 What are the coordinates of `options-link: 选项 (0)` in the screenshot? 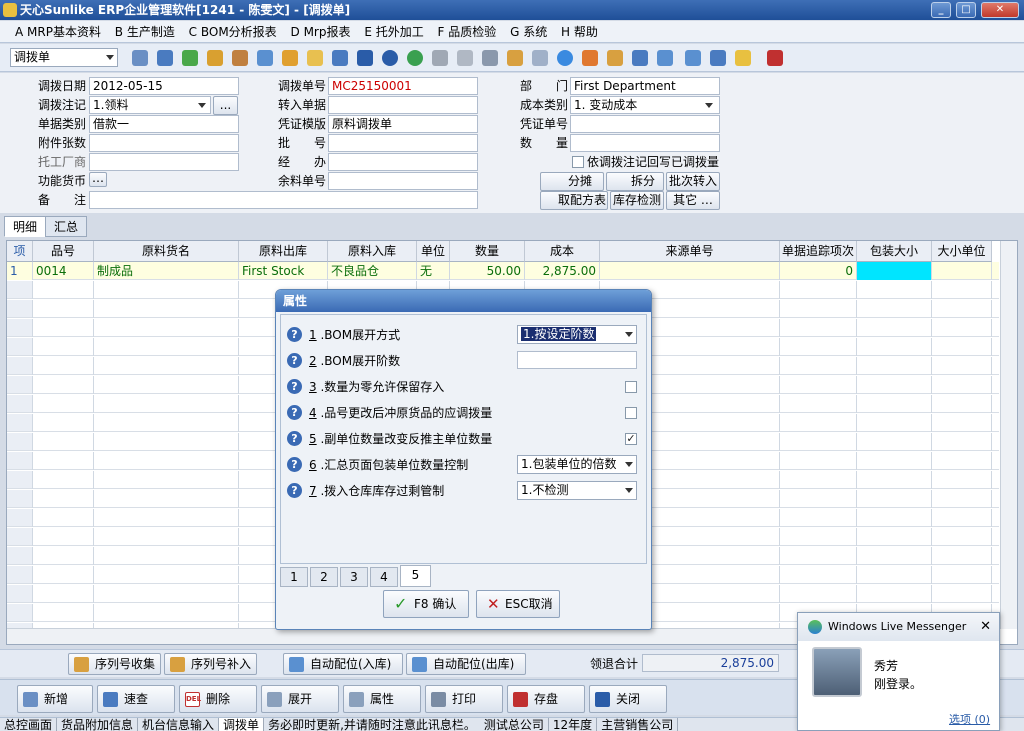 It's located at (969, 719).